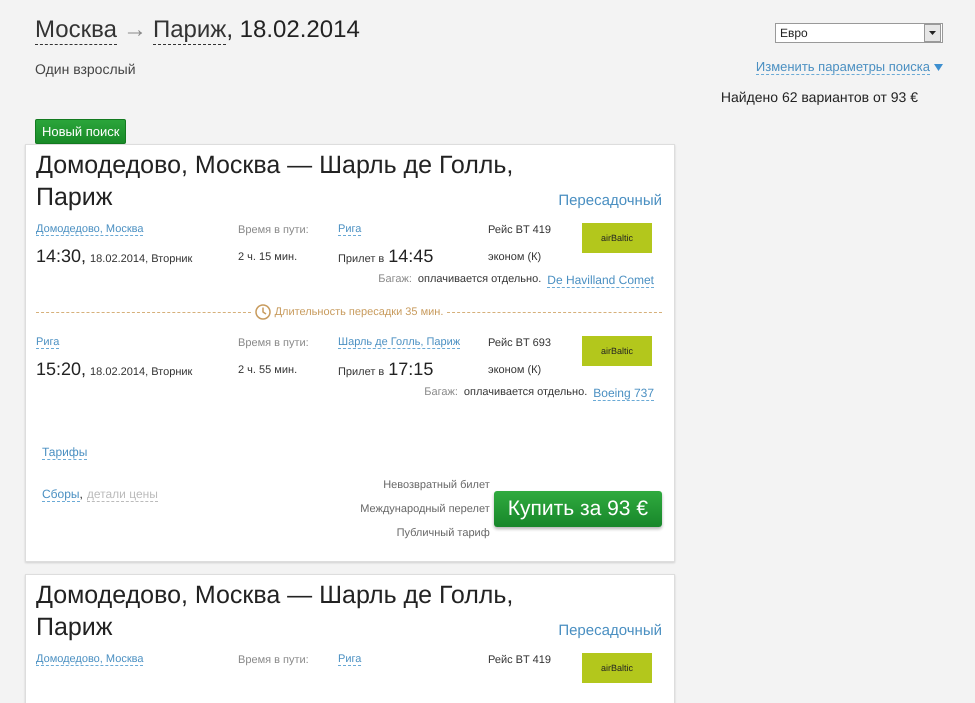 Image resolution: width=975 pixels, height=703 pixels. Describe the element at coordinates (399, 342) in the screenshot. I see `airport-link: Шарль де Голль, Париж` at that location.